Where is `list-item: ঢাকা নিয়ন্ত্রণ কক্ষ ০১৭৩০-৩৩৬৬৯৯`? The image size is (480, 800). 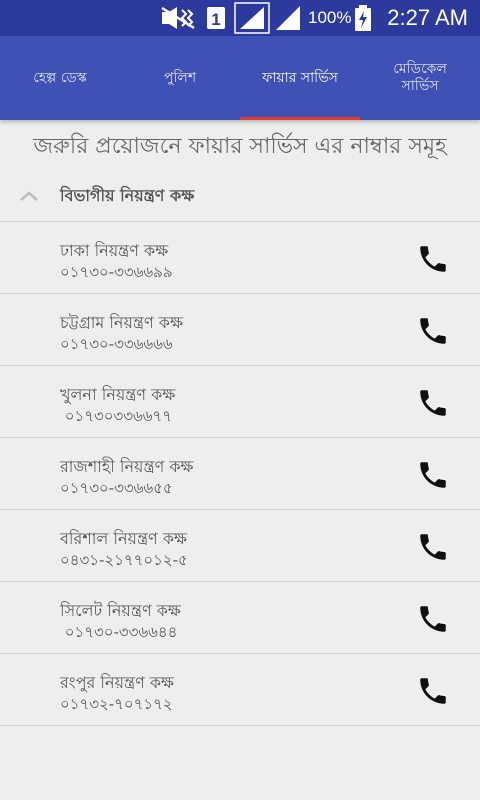
list-item: ঢাকা নিয়ন্ত্রণ কক্ষ ০১৭৩০-৩৩৬৬৯৯ is located at coordinates (240, 258).